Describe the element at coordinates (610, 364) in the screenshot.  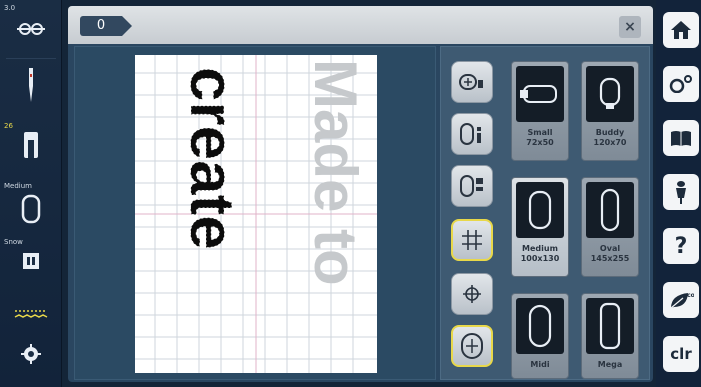
I see `hoop-name: Mega` at that location.